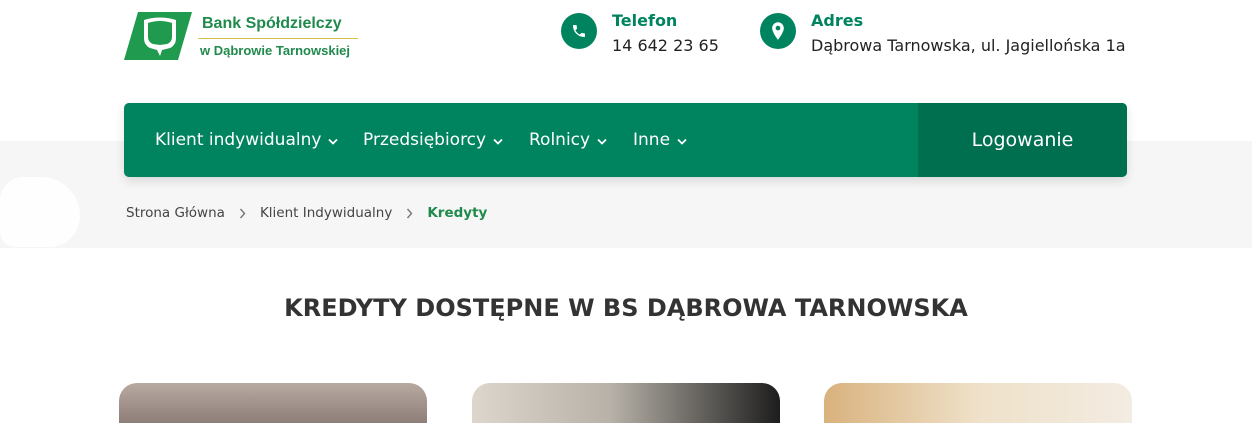 The height and width of the screenshot is (423, 1252). Describe the element at coordinates (175, 213) in the screenshot. I see `breadcrumb-item-home: Strona Główna` at that location.